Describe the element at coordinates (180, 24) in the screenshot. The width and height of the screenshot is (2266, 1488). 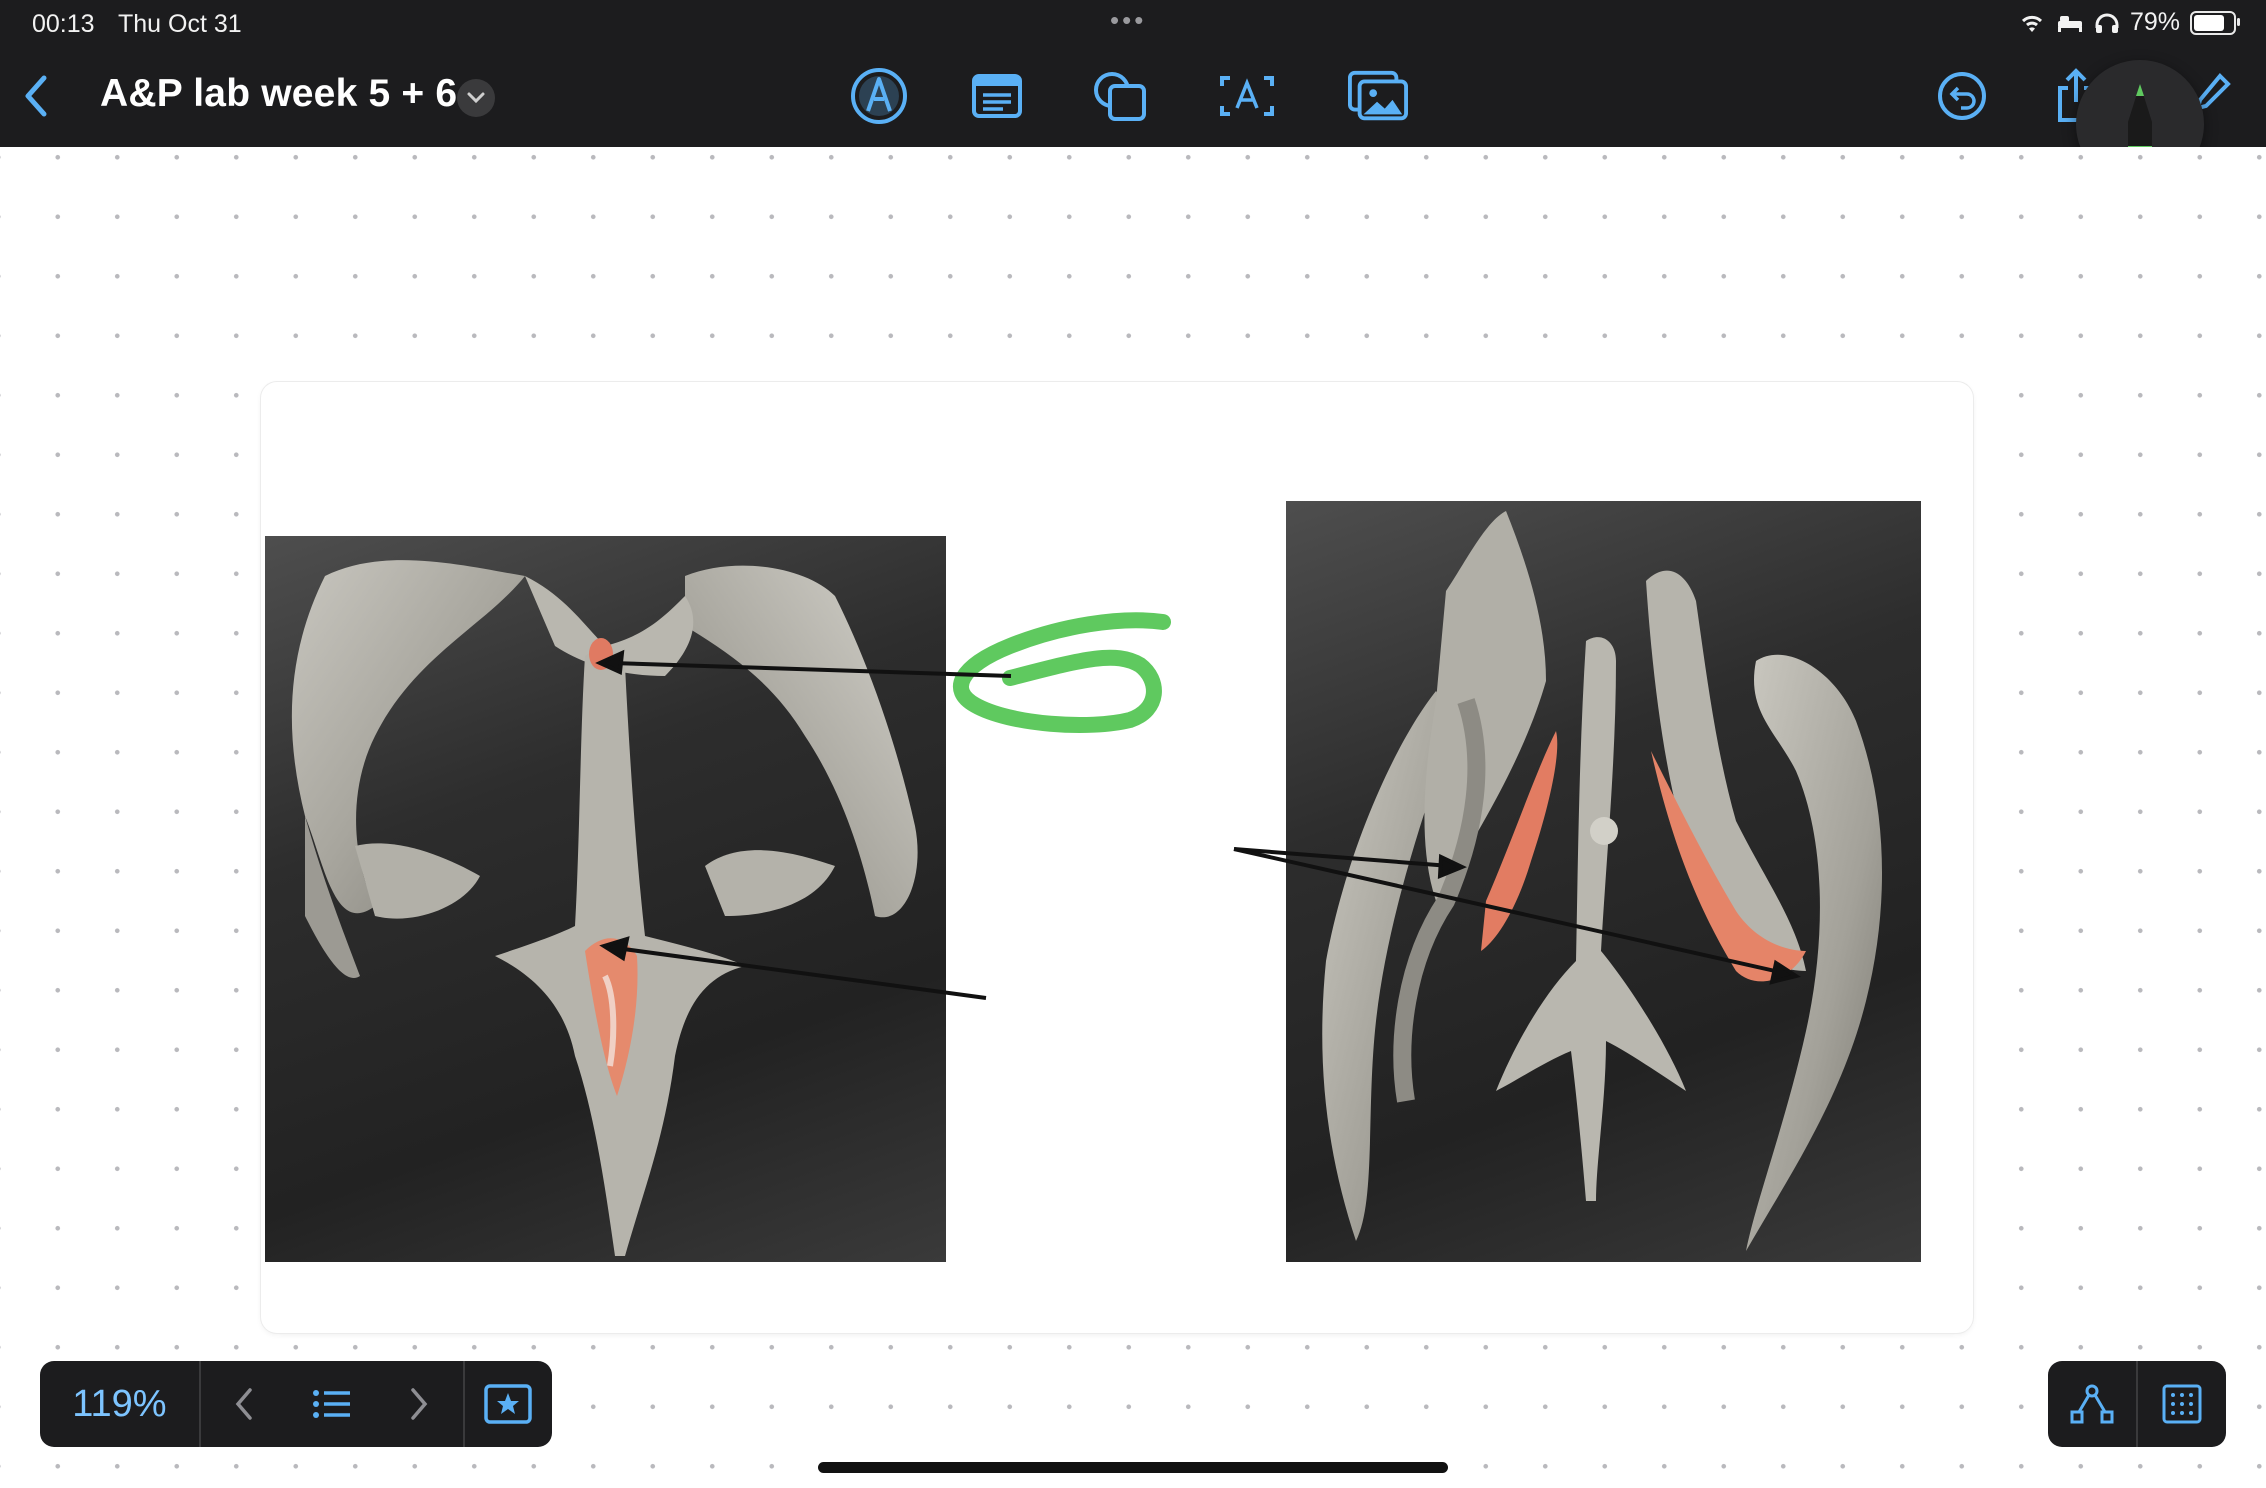
I see `status-date: Thu Oct 31` at that location.